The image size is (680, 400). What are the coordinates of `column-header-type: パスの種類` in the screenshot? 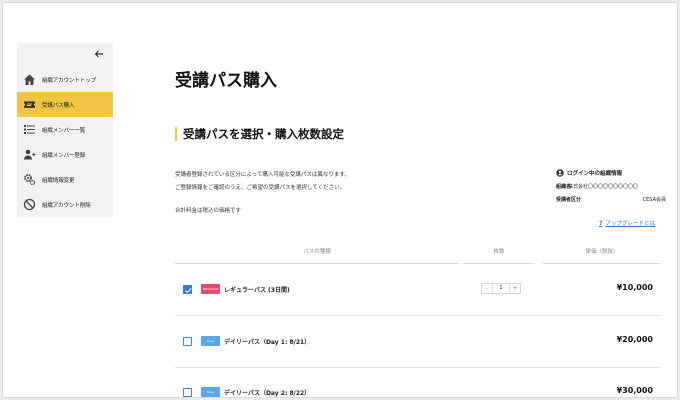 It's located at (317, 252).